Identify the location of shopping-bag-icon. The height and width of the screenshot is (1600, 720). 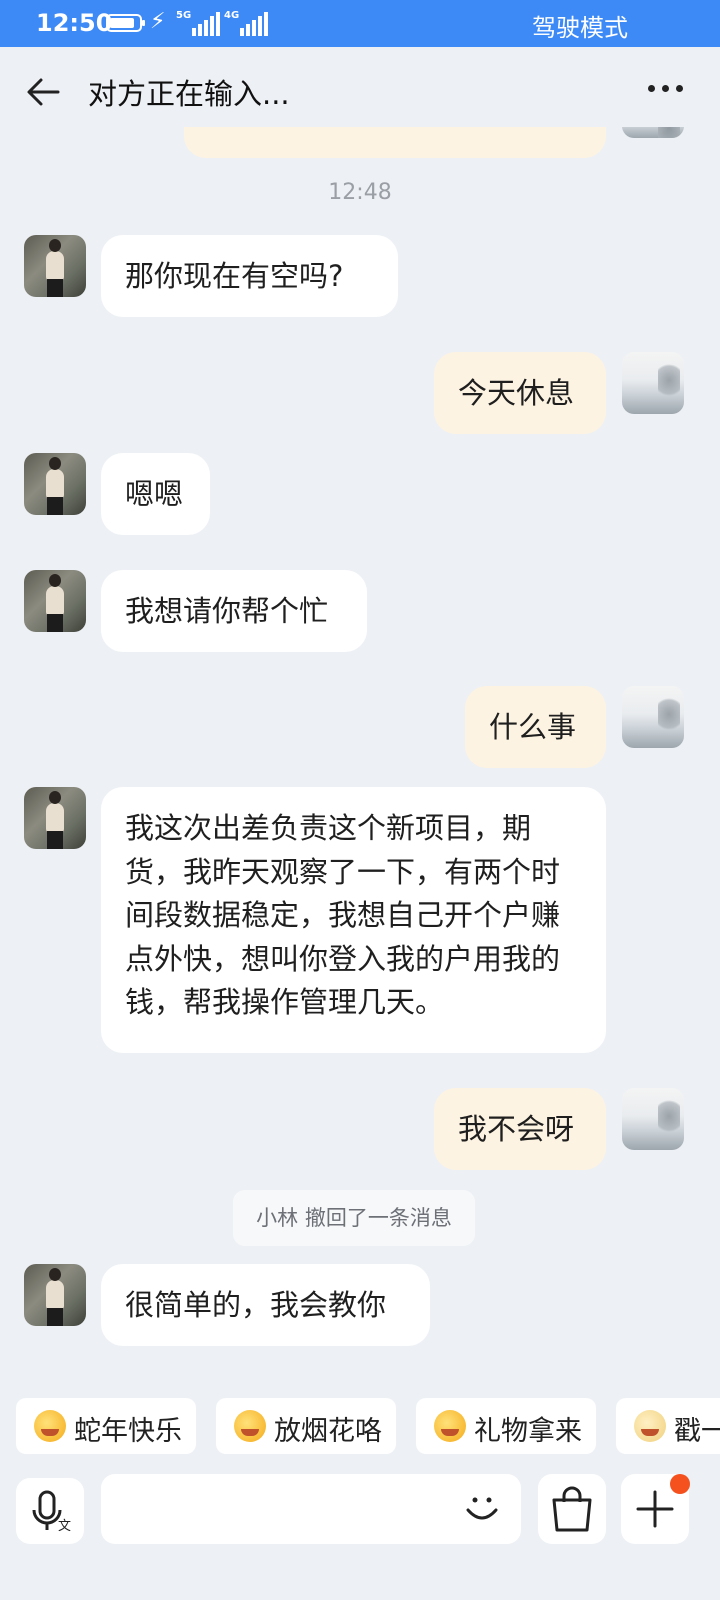
(572, 1509).